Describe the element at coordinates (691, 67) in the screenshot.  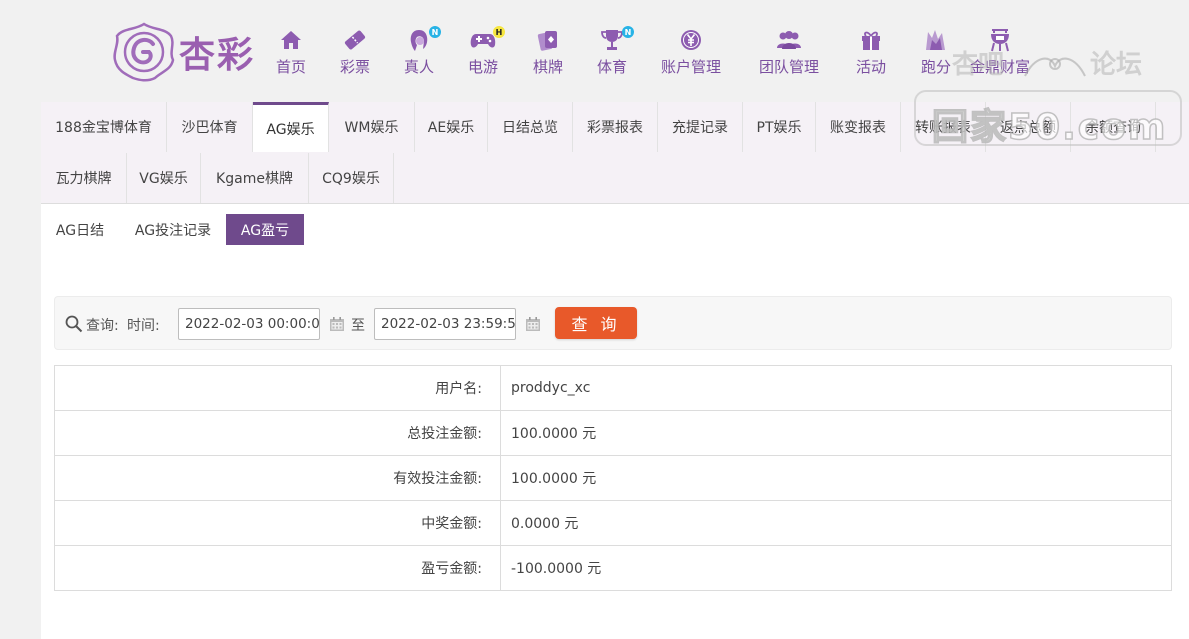
I see `nav-label: 账户管理` at that location.